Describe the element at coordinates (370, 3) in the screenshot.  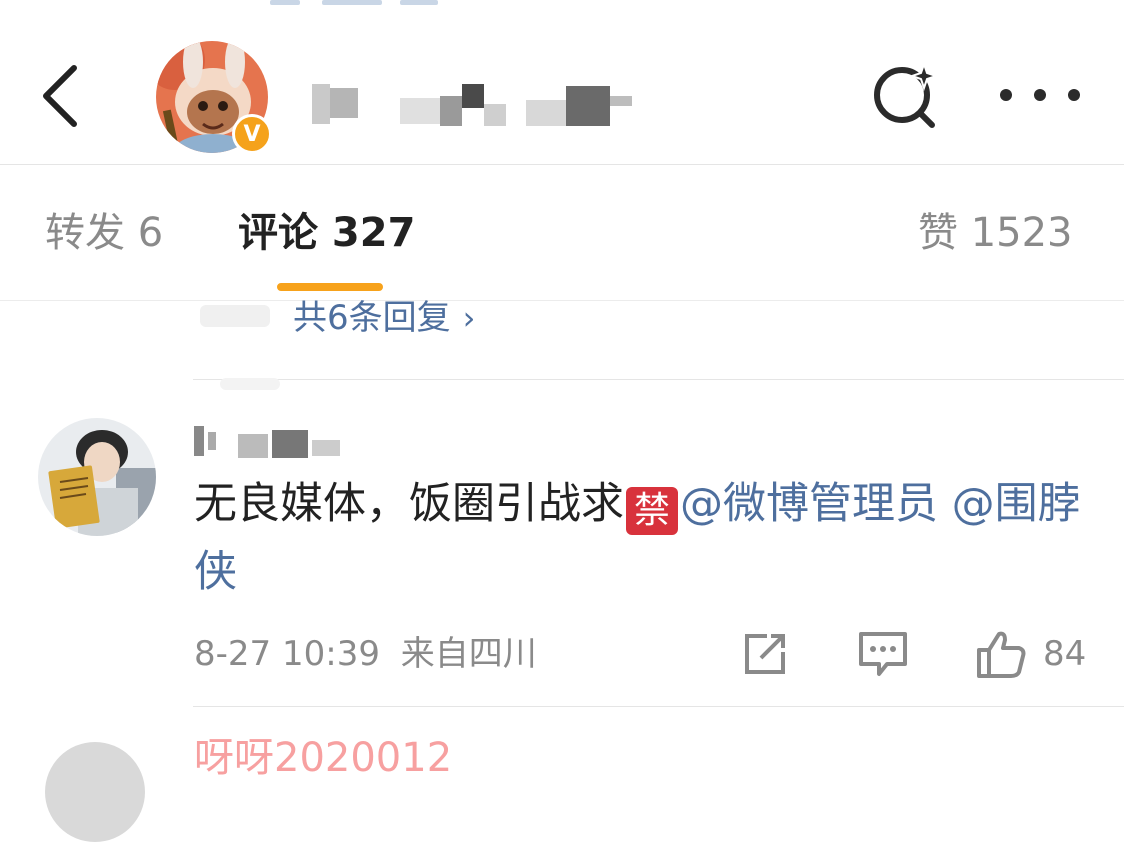
I see `status-bar-fragment` at that location.